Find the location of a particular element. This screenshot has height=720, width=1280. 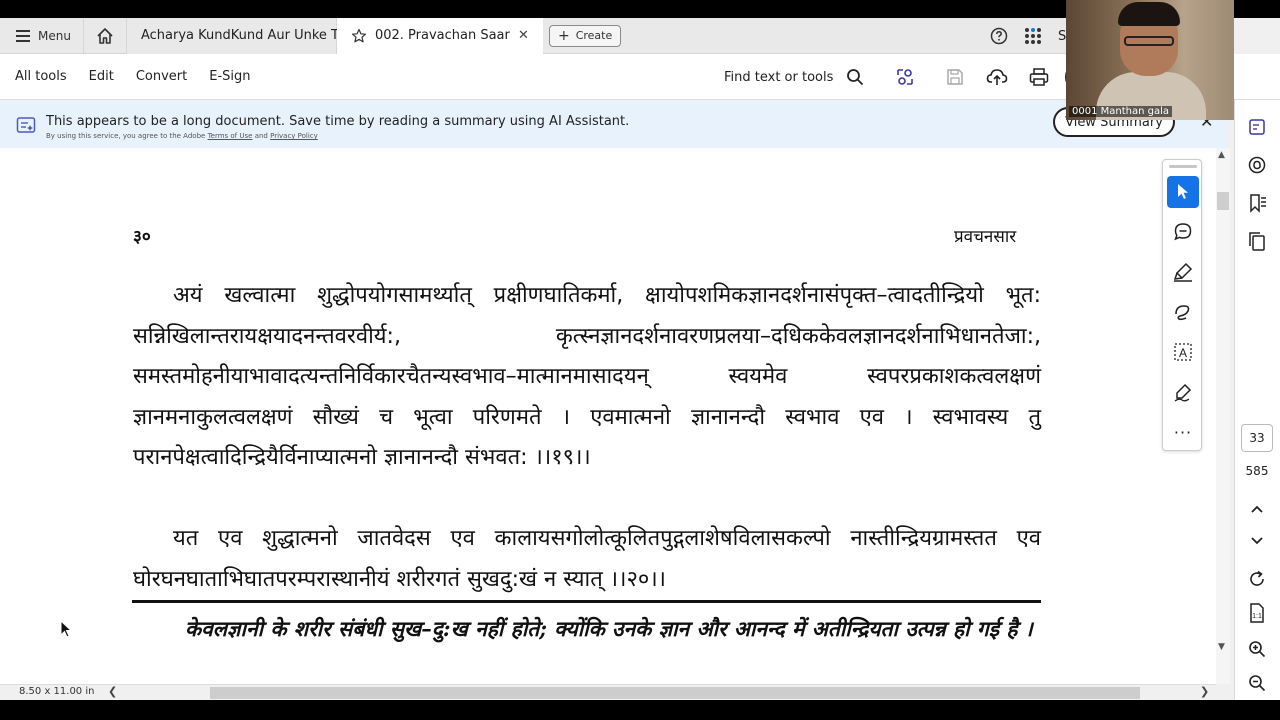

print-icon is located at coordinates (1039, 77).